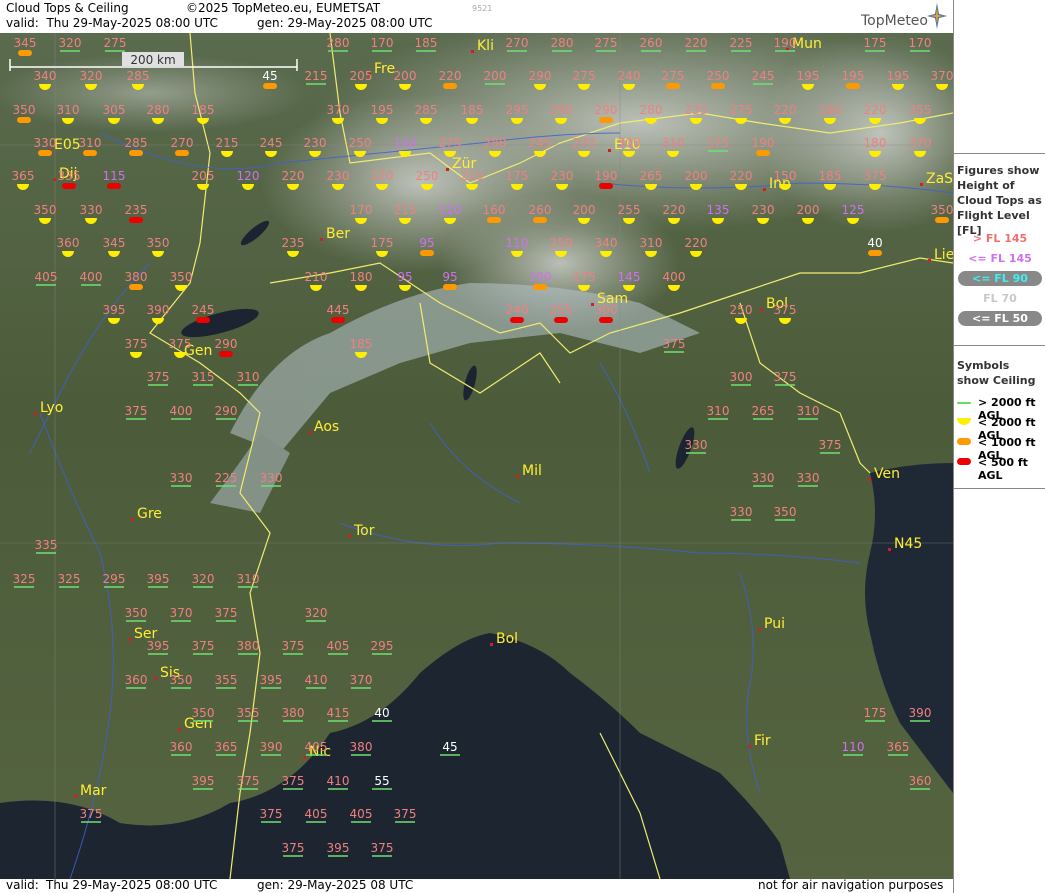 The image size is (1045, 893). What do you see at coordinates (517, 43) in the screenshot?
I see `cloud-top-value: 270` at bounding box center [517, 43].